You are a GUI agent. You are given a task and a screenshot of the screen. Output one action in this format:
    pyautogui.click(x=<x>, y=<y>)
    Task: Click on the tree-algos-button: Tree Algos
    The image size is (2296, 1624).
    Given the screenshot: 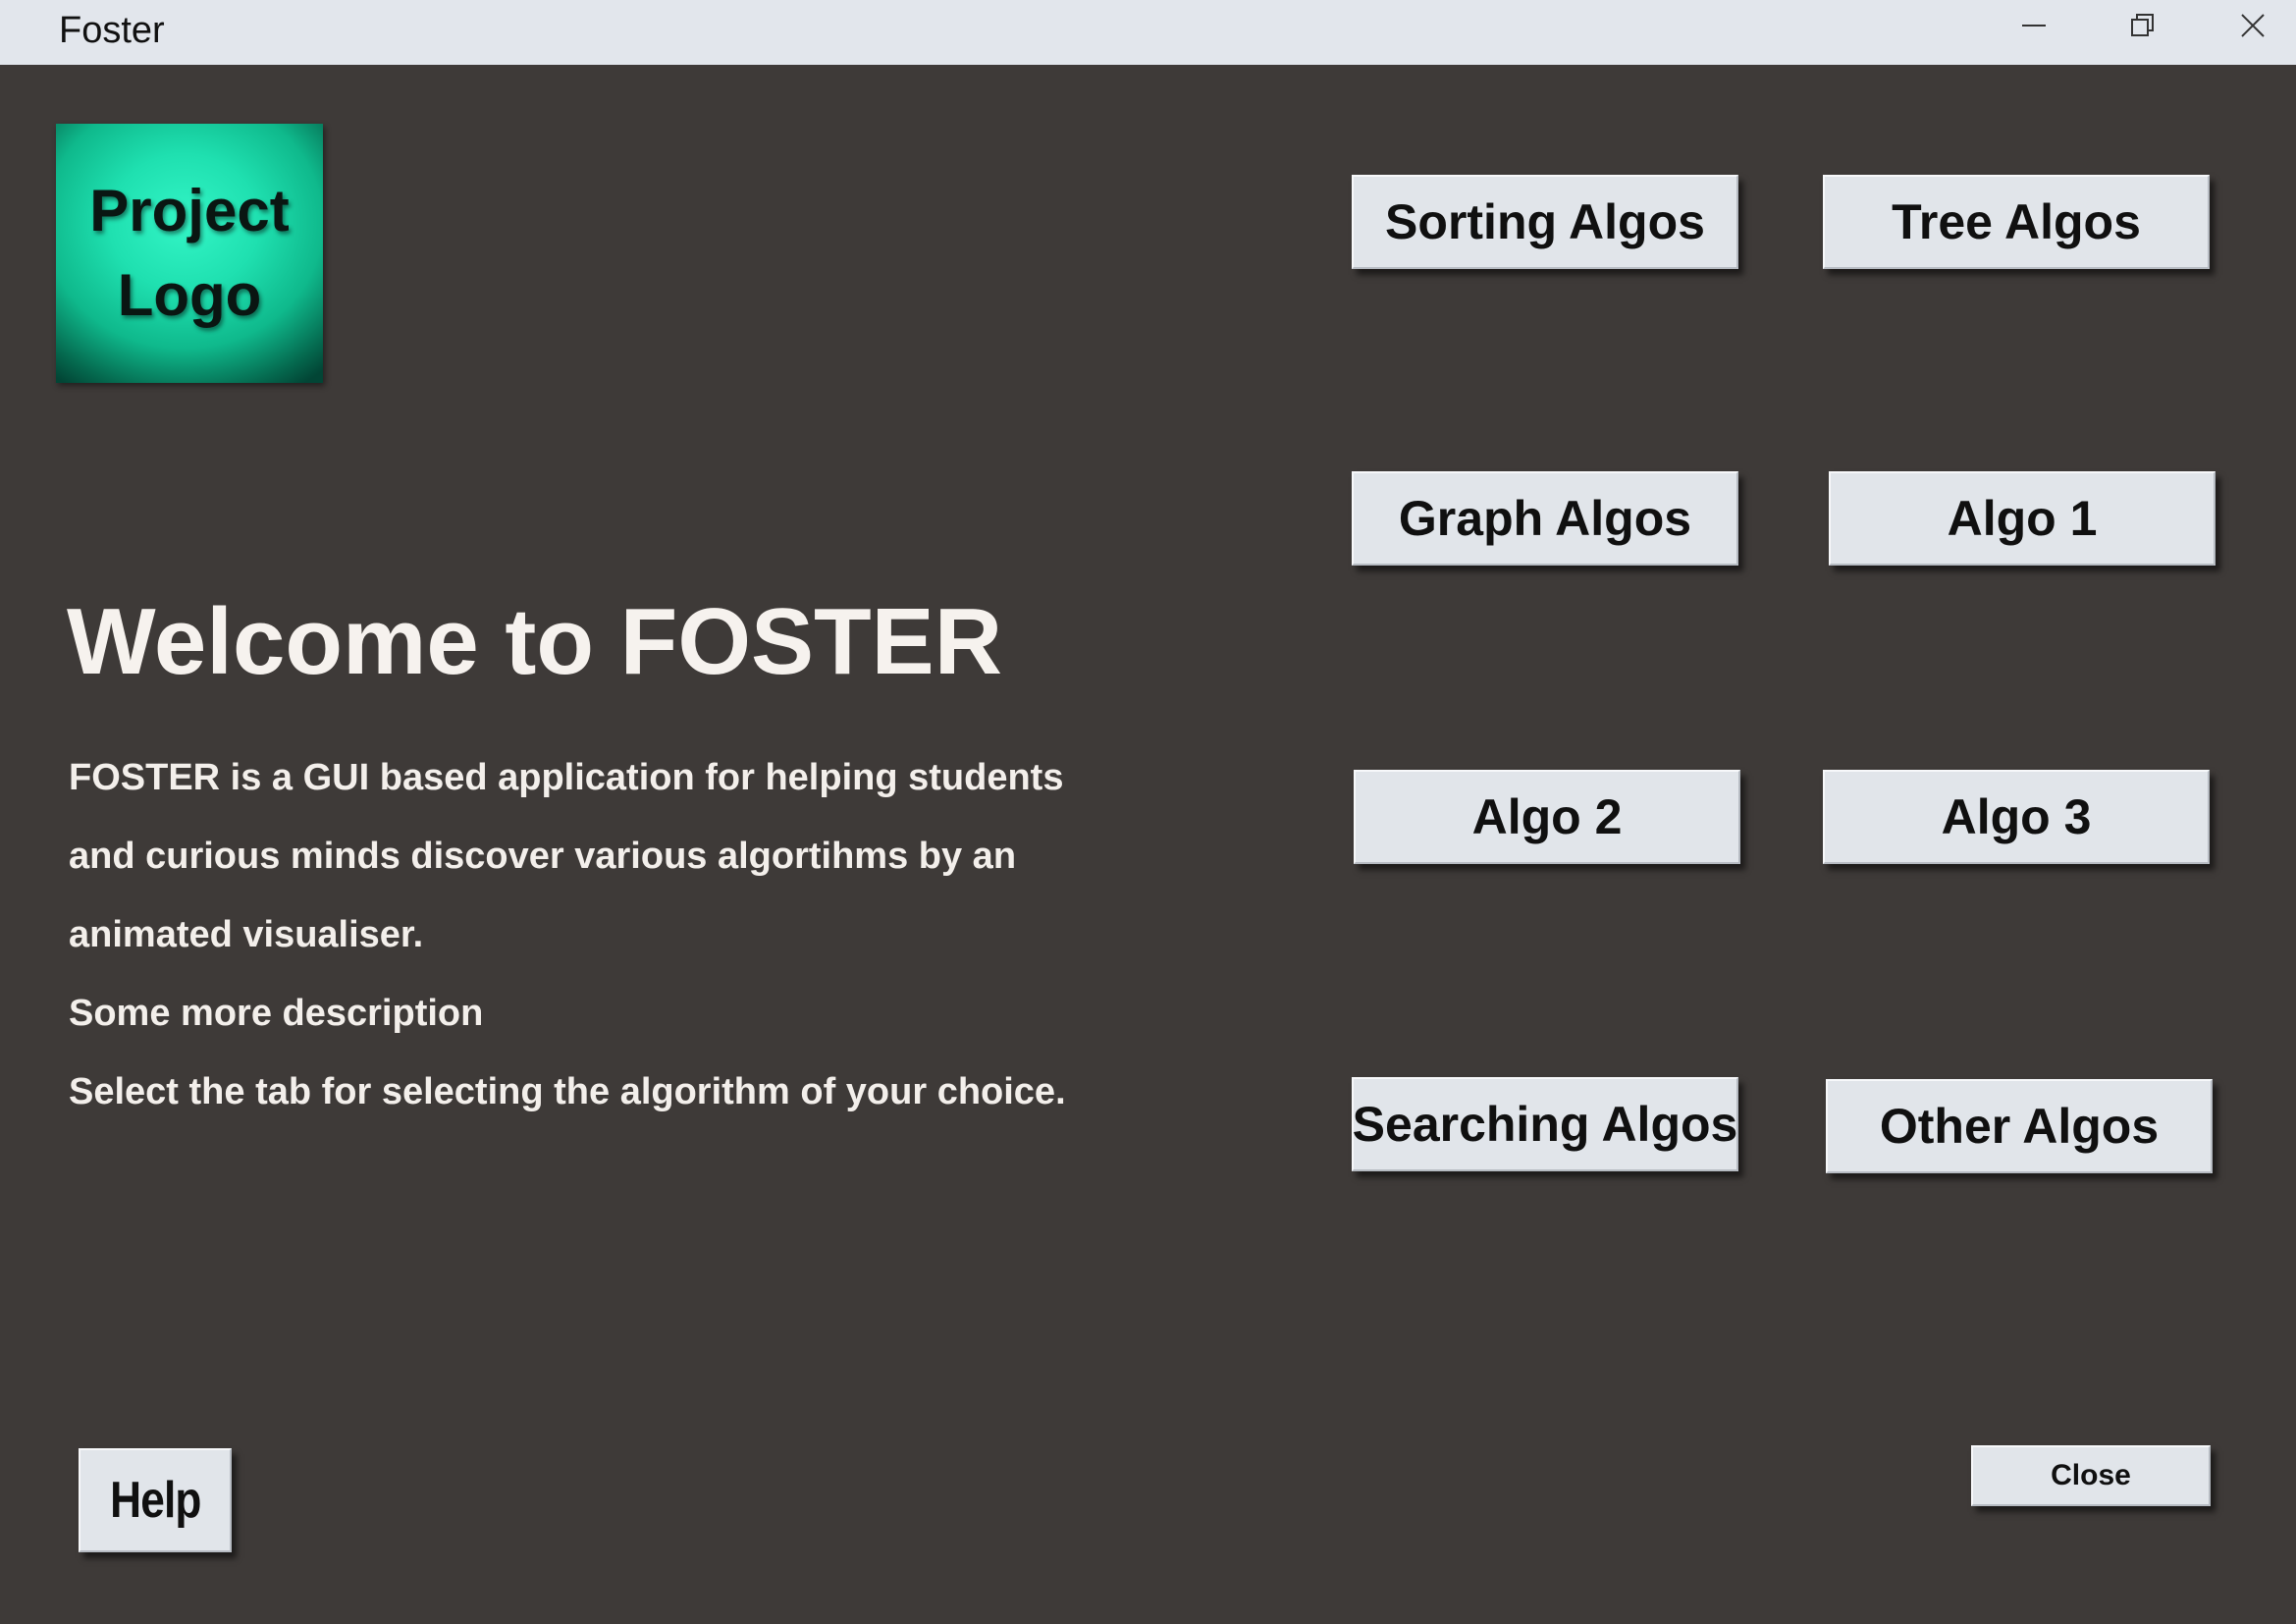 What is the action you would take?
    pyautogui.click(x=2016, y=222)
    